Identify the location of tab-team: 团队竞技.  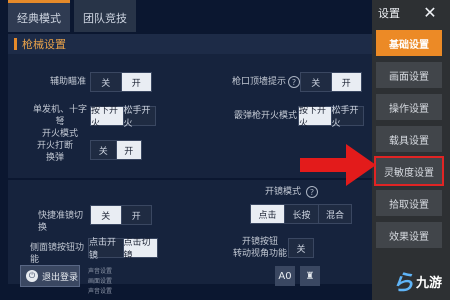
(105, 16).